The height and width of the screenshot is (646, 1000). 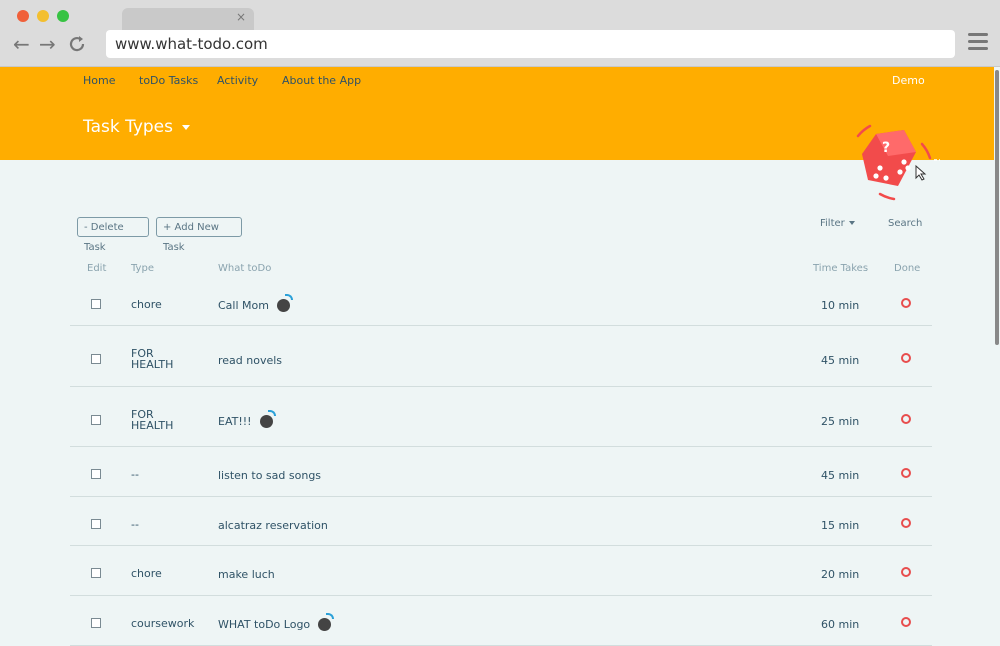 What do you see at coordinates (163, 623) in the screenshot?
I see `task-type: coursework` at bounding box center [163, 623].